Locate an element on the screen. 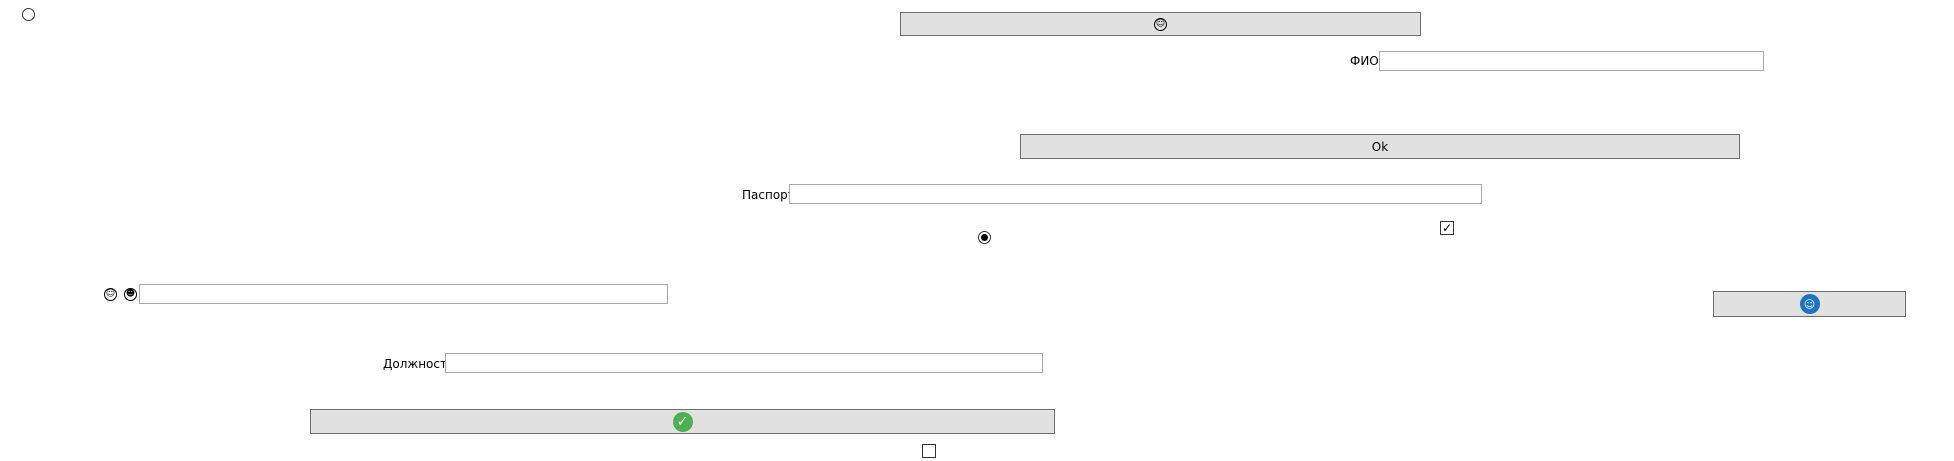 The height and width of the screenshot is (461, 1954). checkbox-checked: ✓ is located at coordinates (1447, 228).